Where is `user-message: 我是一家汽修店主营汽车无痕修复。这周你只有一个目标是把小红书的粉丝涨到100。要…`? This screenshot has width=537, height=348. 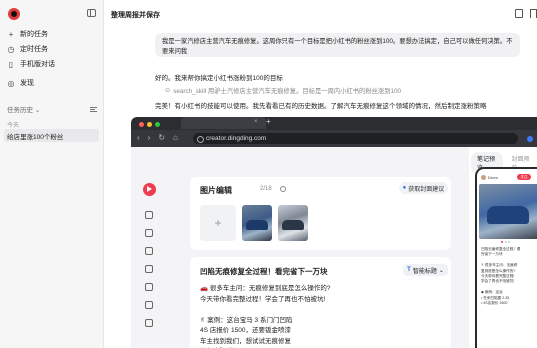
user-message: 我是一家汽修店主营汽车无痕修复。这周你只有一个目标是把小红书的粉丝涨到100。要… is located at coordinates (337, 45).